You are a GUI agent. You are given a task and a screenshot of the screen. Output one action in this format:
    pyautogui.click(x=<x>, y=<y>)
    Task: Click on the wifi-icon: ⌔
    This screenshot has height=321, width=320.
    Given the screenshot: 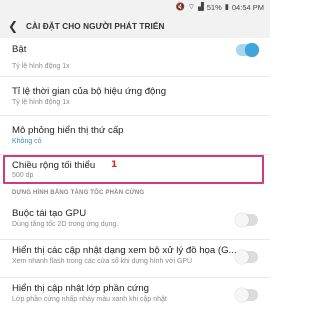 What is the action you would take?
    pyautogui.click(x=191, y=7)
    